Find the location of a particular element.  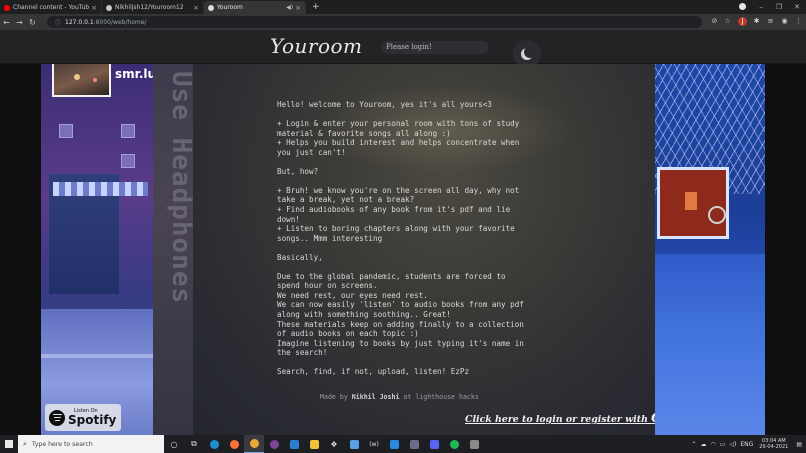

menu-icon: ⋮ is located at coordinates (798, 21).